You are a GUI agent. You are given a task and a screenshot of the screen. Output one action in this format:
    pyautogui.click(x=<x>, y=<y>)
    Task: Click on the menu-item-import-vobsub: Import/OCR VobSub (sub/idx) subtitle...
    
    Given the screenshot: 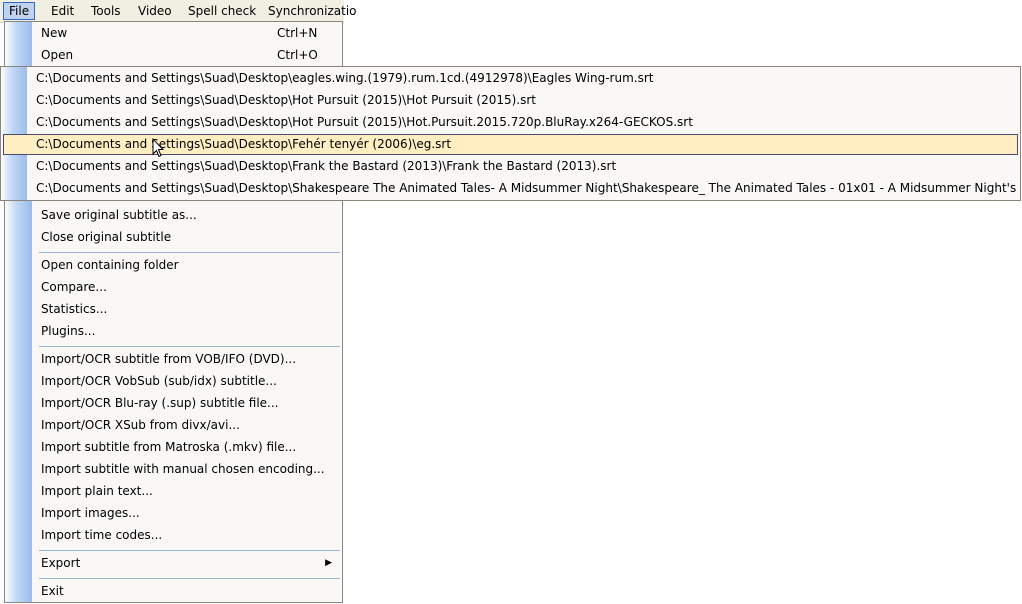 What is the action you would take?
    pyautogui.click(x=189, y=381)
    